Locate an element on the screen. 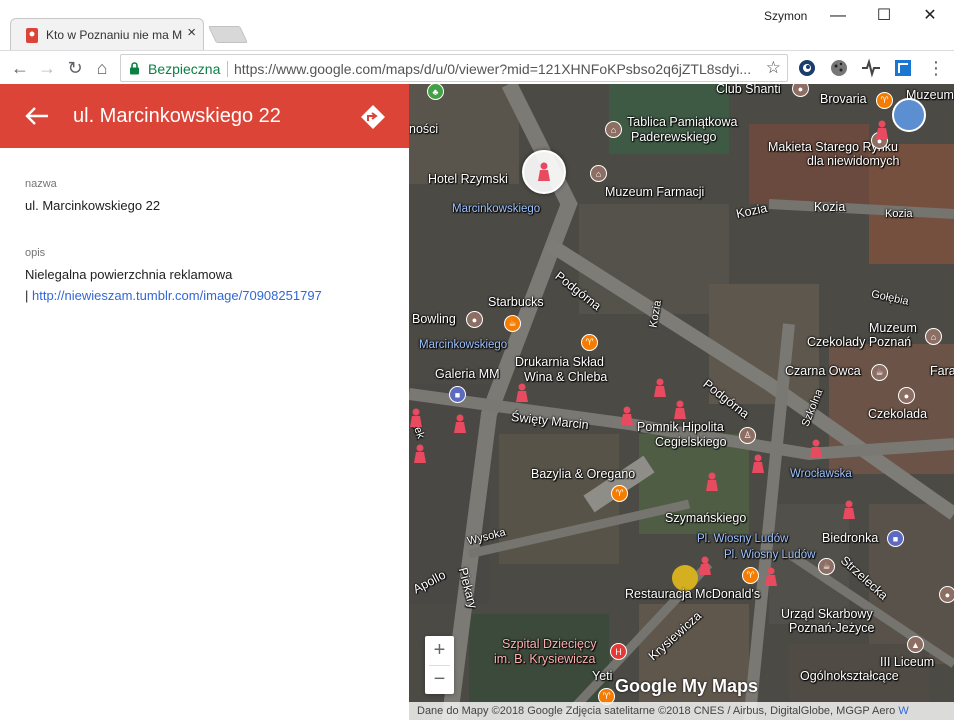 Image resolution: width=954 pixels, height=720 pixels. extension-pulse-icon is located at coordinates (871, 68).